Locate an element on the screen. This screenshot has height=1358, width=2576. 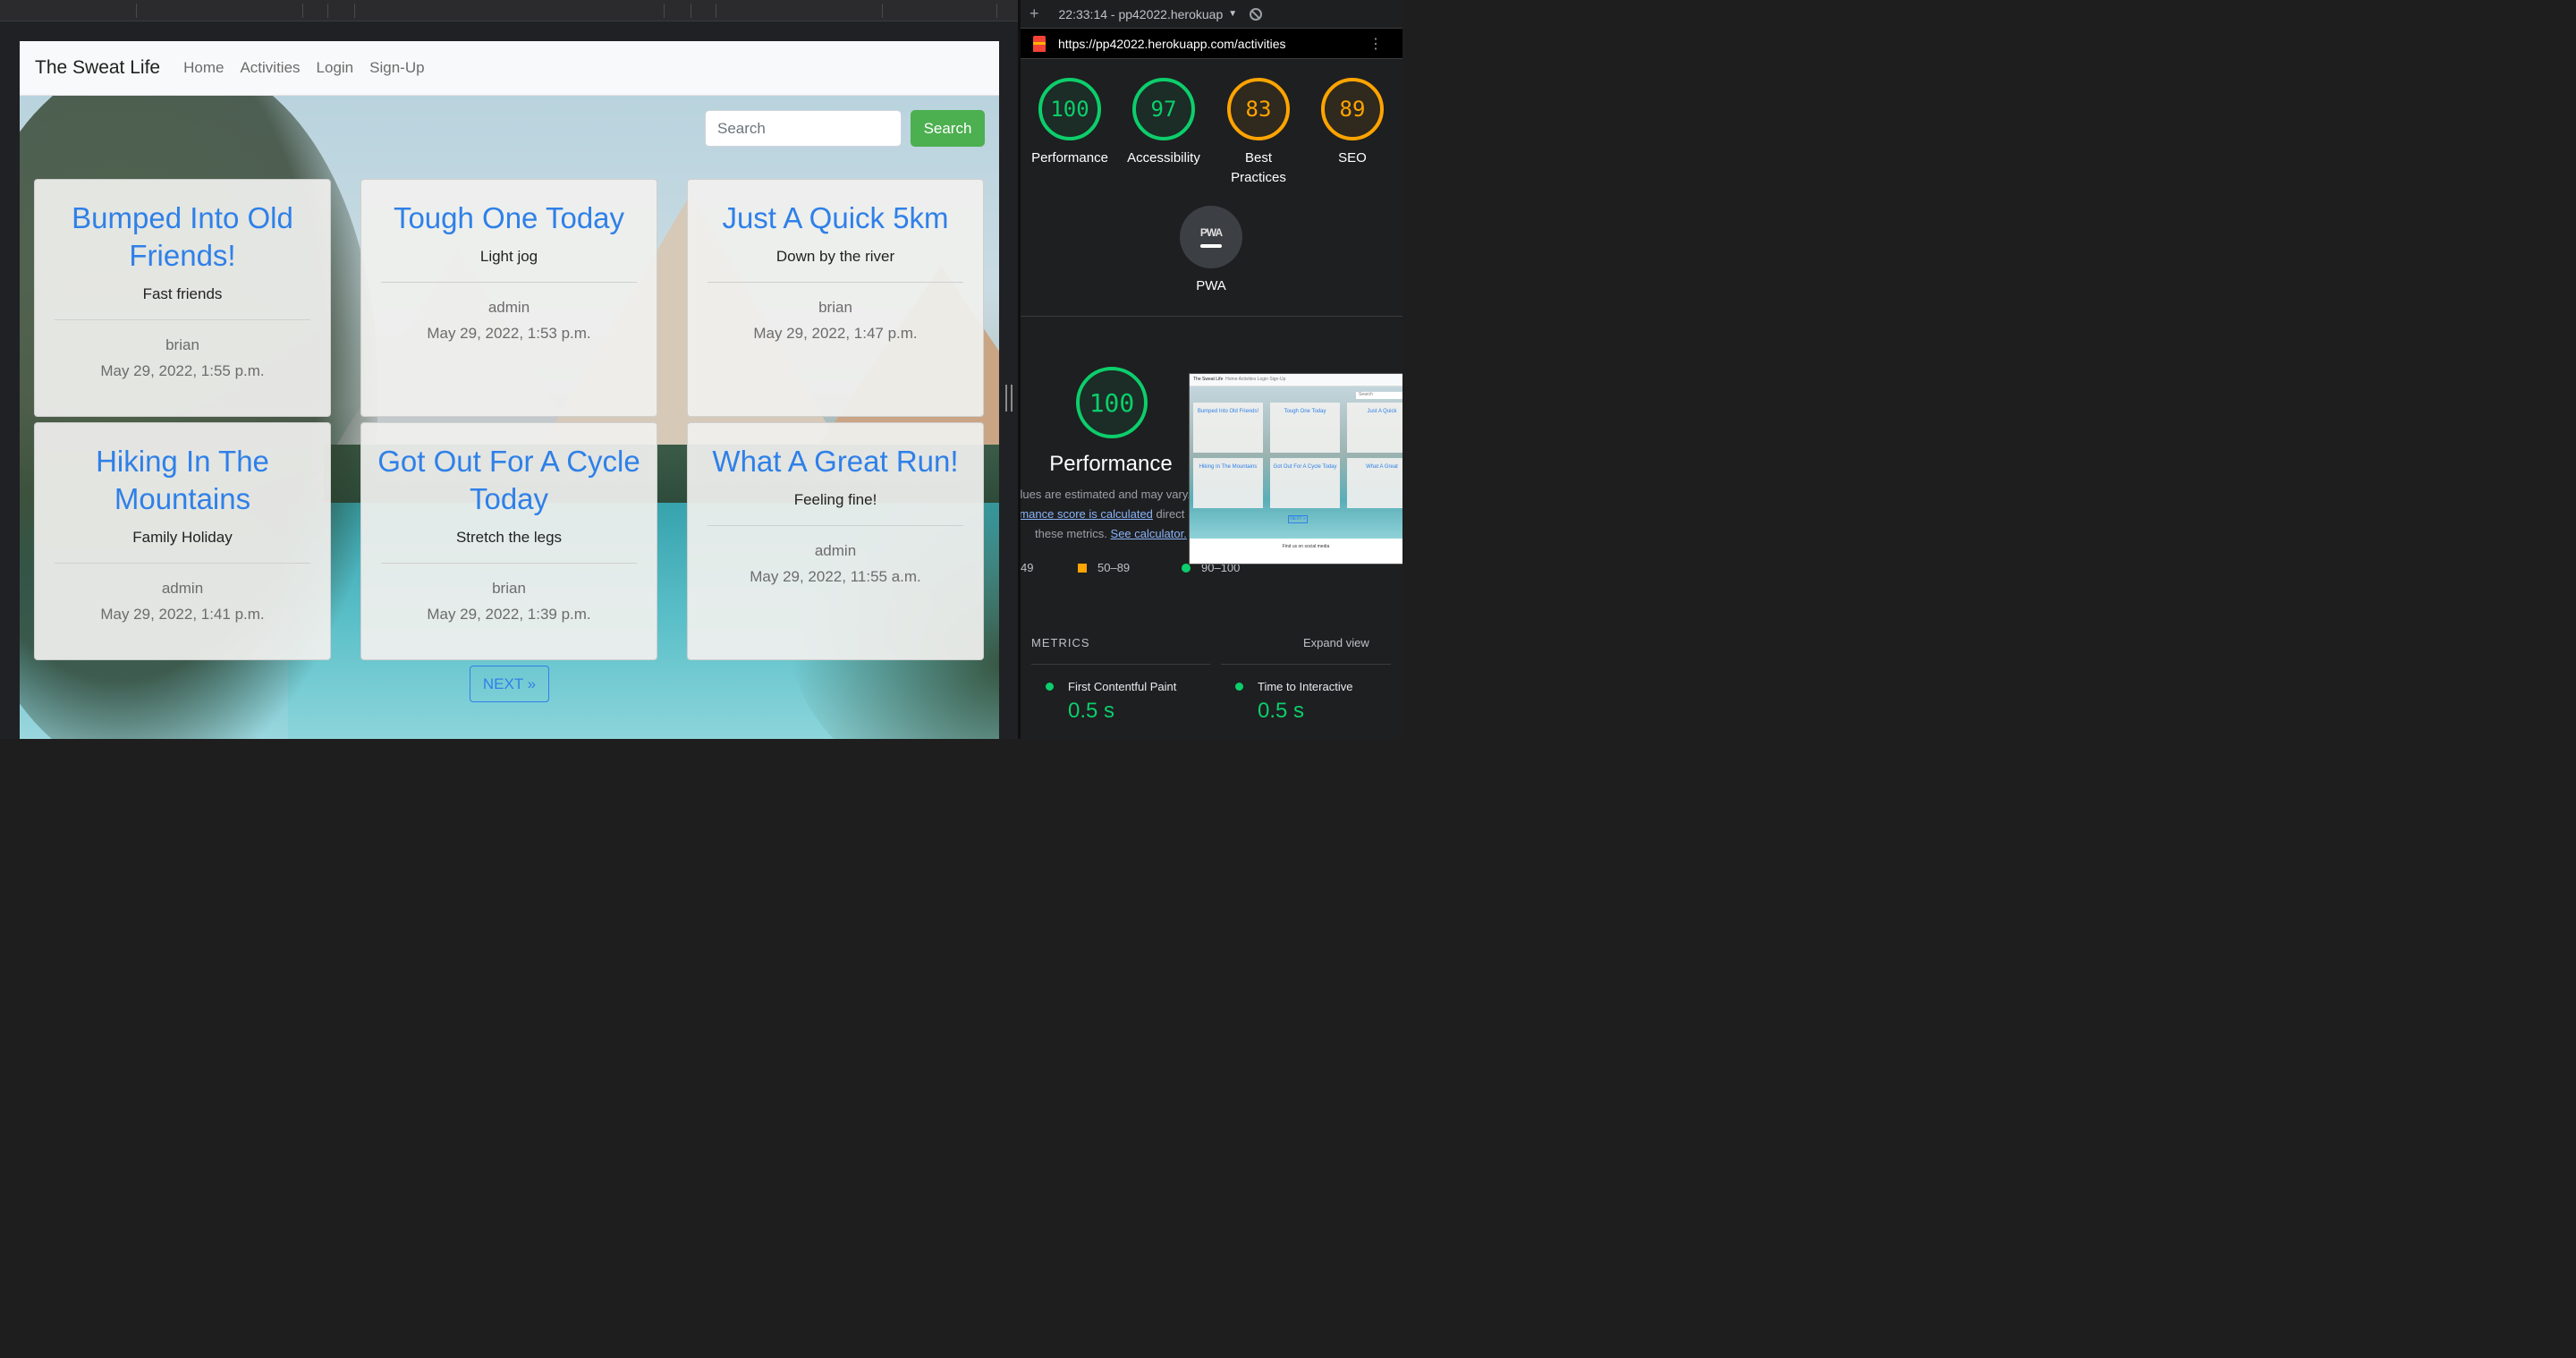
report-selector: 22:33:14 - pp42022.herokuap is located at coordinates (1141, 14).